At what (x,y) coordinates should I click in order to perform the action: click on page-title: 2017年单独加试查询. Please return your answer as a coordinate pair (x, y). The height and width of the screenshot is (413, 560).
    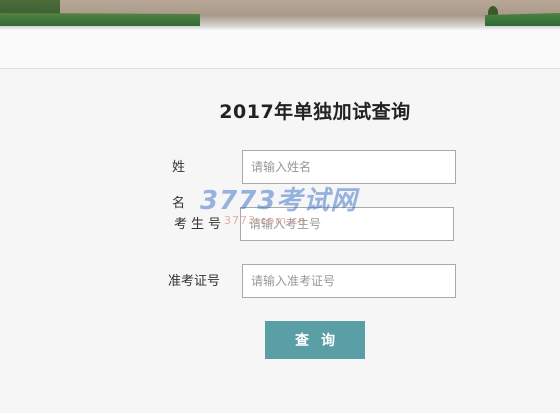
    Looking at the image, I should click on (315, 112).